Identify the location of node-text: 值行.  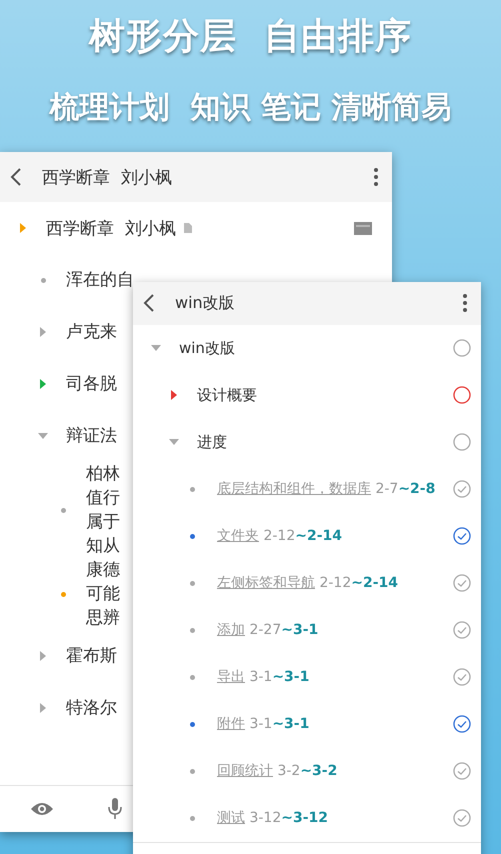
(103, 498).